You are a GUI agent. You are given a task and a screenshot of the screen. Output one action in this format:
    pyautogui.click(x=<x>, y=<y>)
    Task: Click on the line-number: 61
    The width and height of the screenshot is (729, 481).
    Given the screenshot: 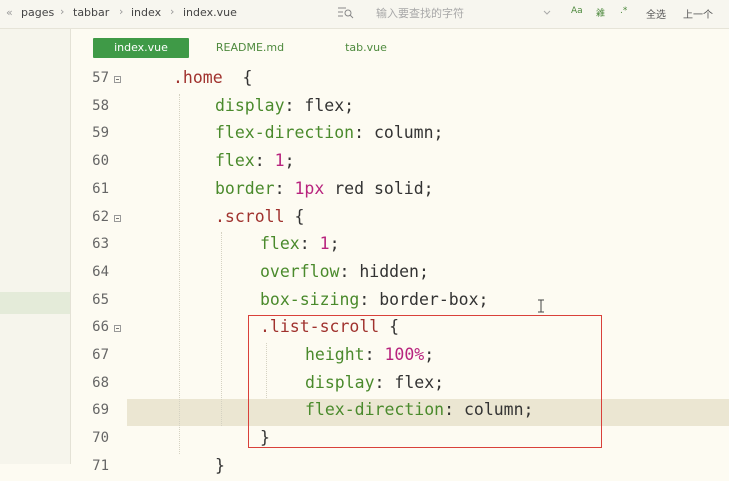 What is the action you would take?
    pyautogui.click(x=100, y=188)
    